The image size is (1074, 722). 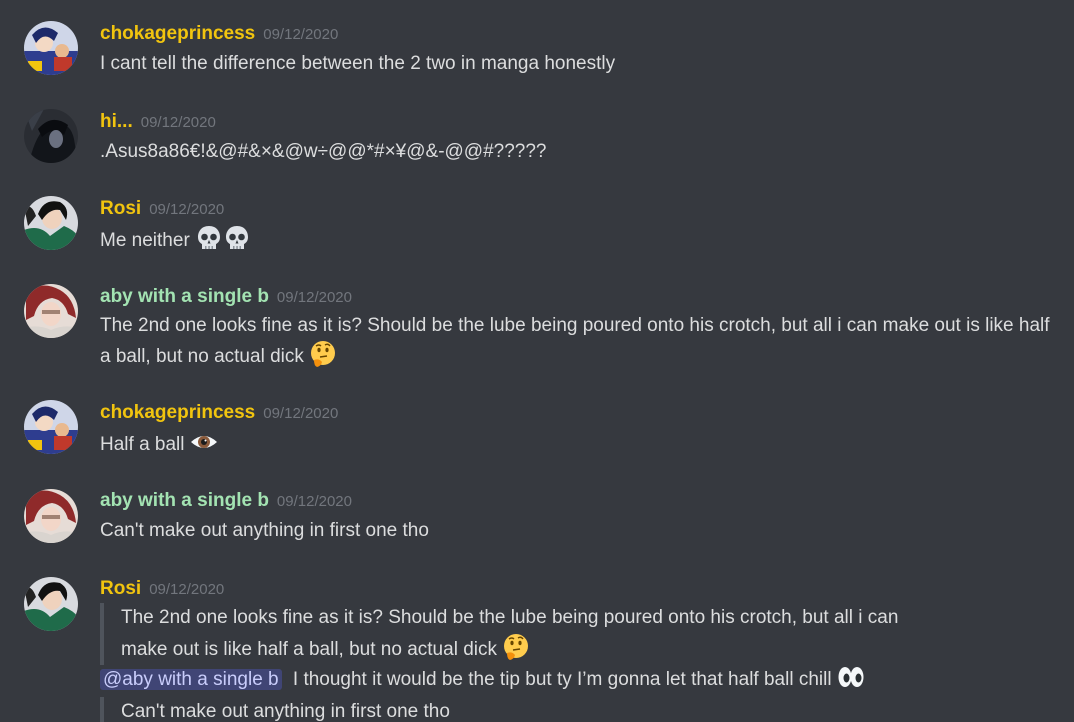 I want to click on message-text: Me neither, so click(x=582, y=239).